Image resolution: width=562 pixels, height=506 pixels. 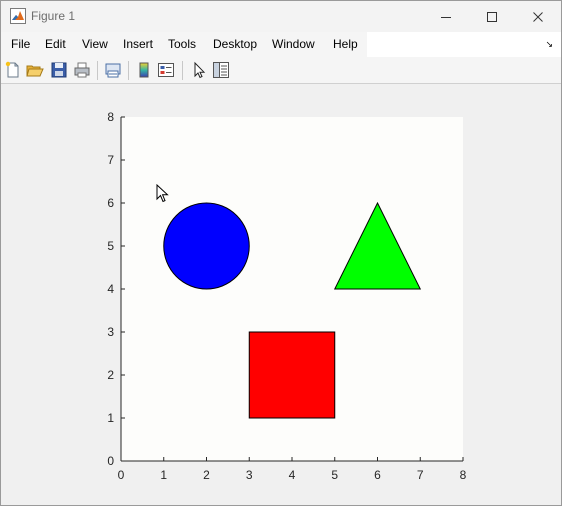 What do you see at coordinates (53, 16) in the screenshot?
I see `window-title: Figure 1` at bounding box center [53, 16].